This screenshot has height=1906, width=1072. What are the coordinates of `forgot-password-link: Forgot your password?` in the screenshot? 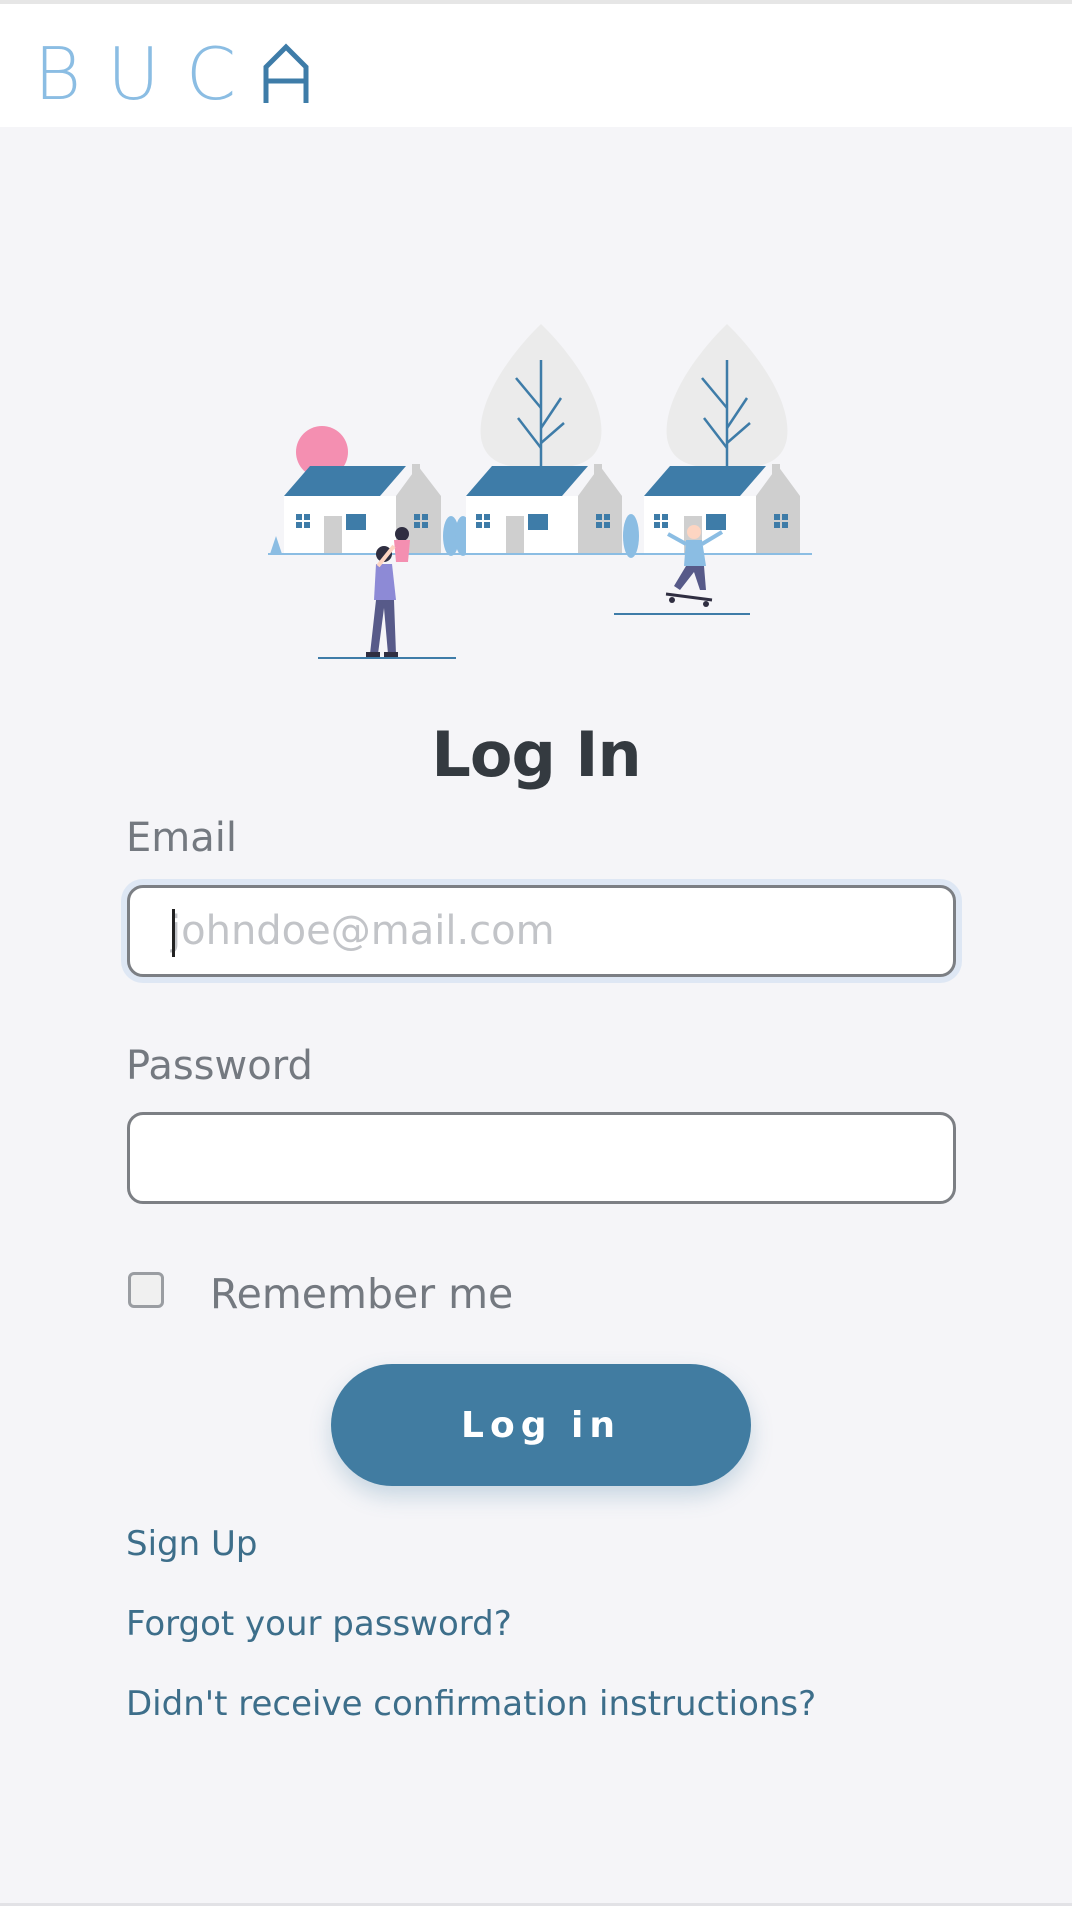 It's located at (319, 1624).